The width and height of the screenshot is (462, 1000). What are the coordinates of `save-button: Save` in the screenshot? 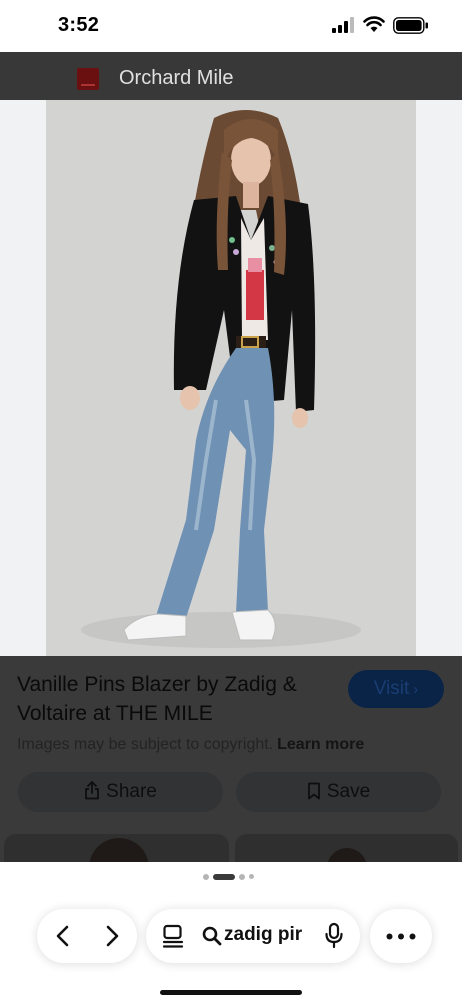 It's located at (338, 792).